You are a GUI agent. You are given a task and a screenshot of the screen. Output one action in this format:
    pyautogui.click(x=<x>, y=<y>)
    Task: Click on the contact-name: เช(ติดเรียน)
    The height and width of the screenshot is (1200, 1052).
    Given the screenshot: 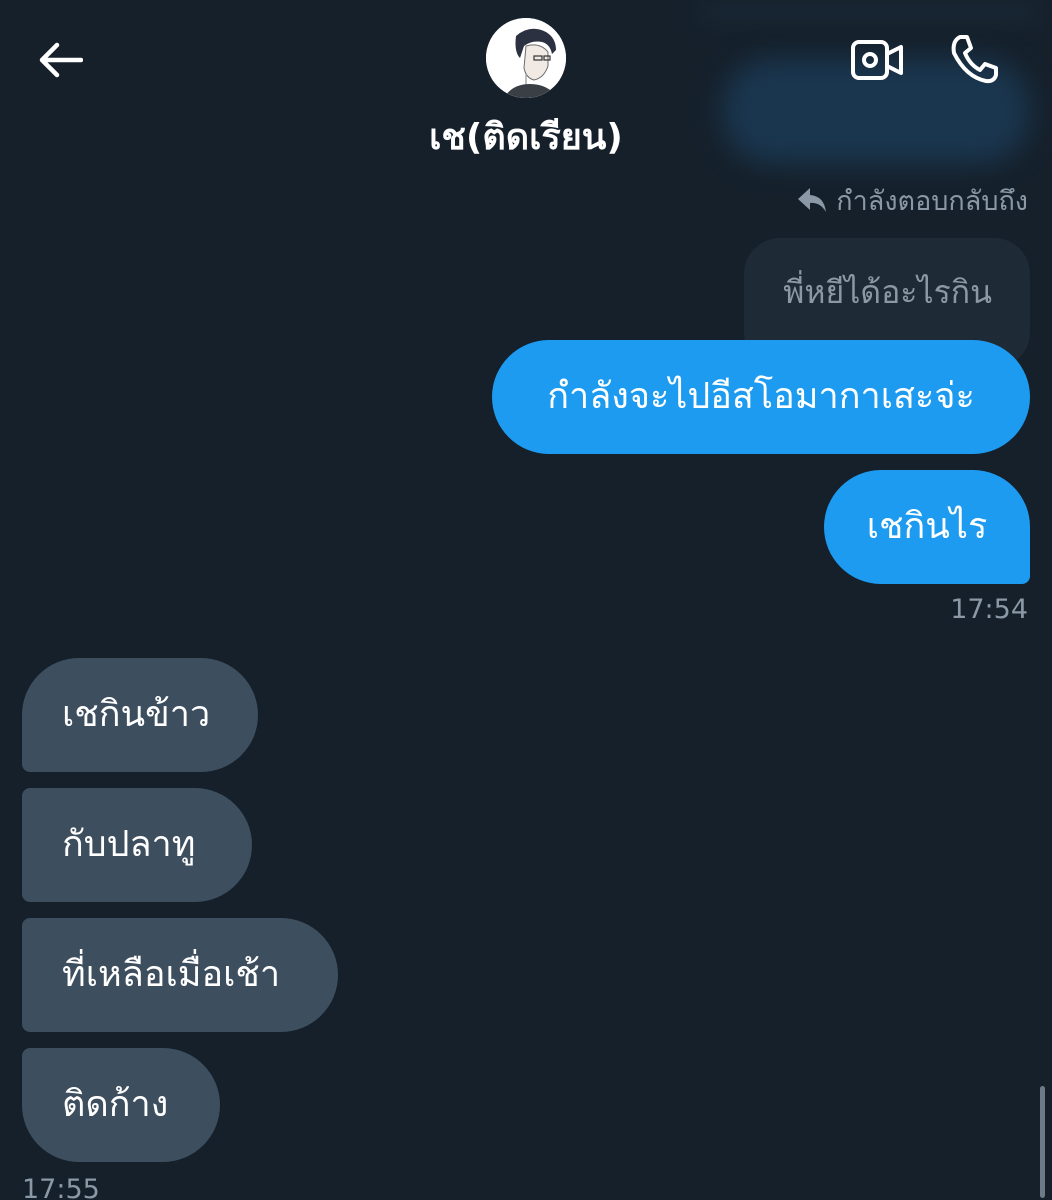 What is the action you would take?
    pyautogui.click(x=526, y=138)
    